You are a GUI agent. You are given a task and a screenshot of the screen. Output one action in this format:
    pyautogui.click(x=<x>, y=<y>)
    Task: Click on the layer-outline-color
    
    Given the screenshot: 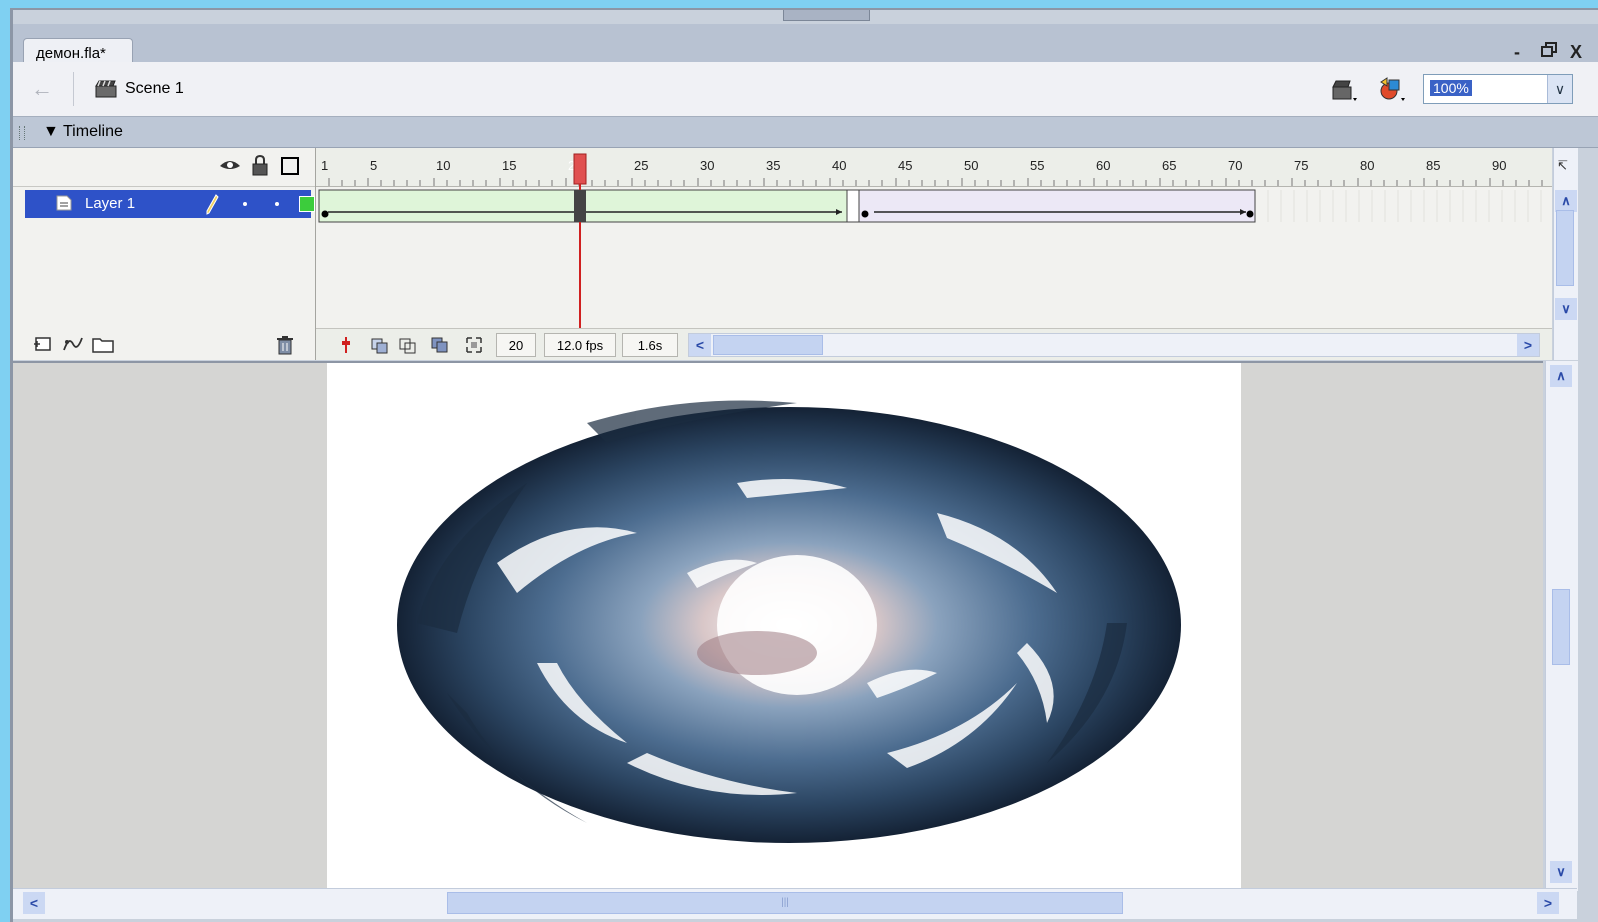 What is the action you would take?
    pyautogui.click(x=307, y=204)
    